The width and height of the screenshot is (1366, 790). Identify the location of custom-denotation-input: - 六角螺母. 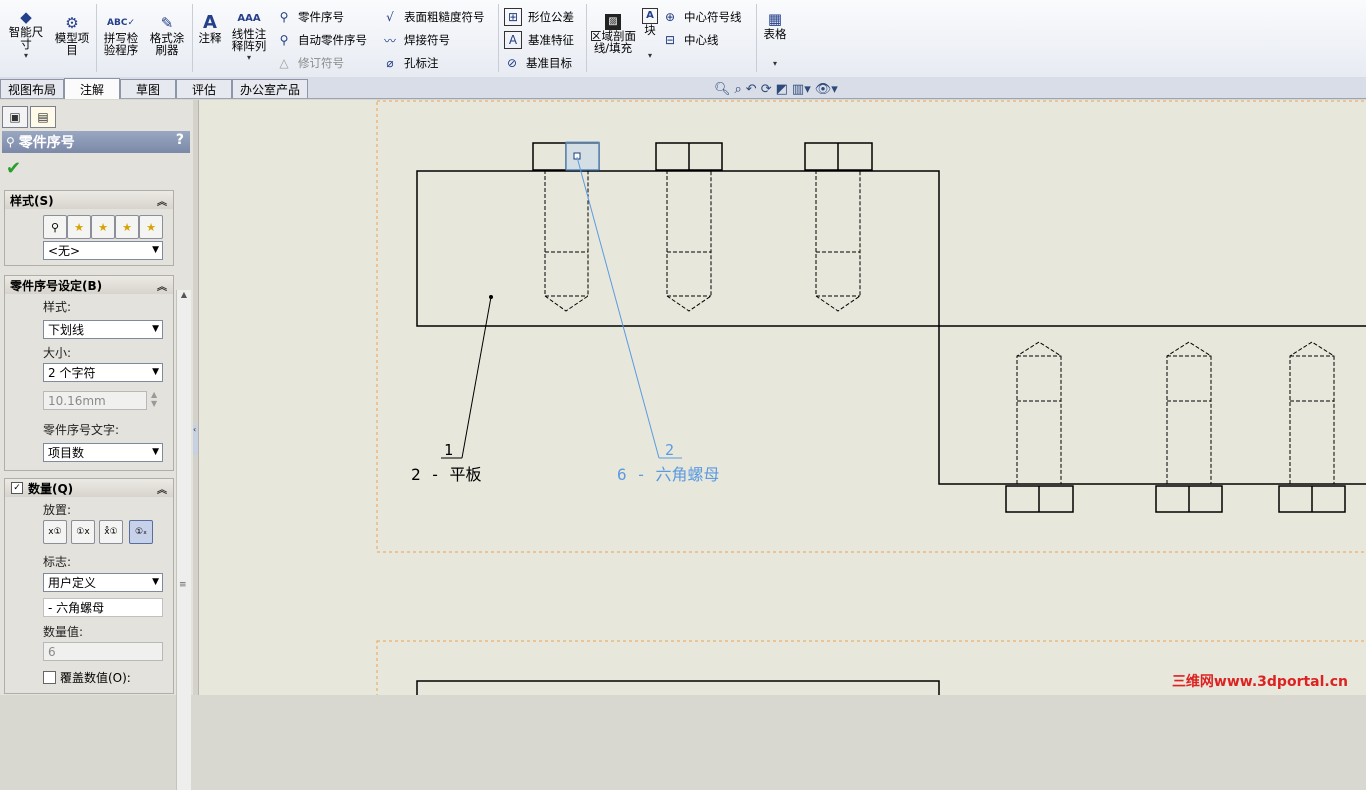
(103, 607).